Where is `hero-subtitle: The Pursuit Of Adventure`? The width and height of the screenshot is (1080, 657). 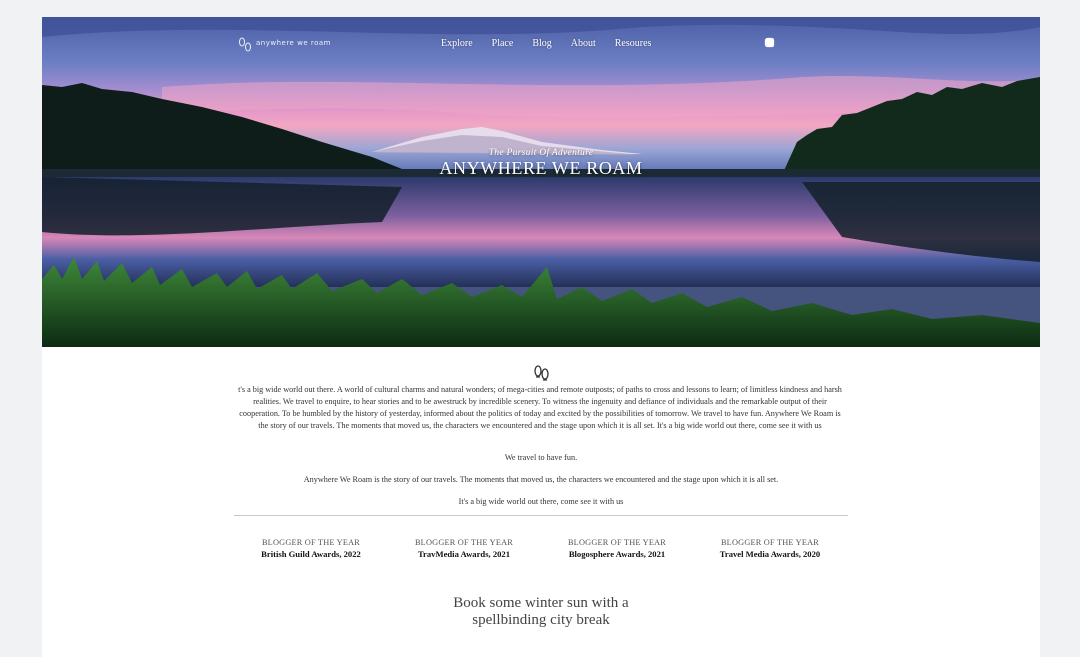
hero-subtitle: The Pursuit Of Adventure is located at coordinates (541, 153).